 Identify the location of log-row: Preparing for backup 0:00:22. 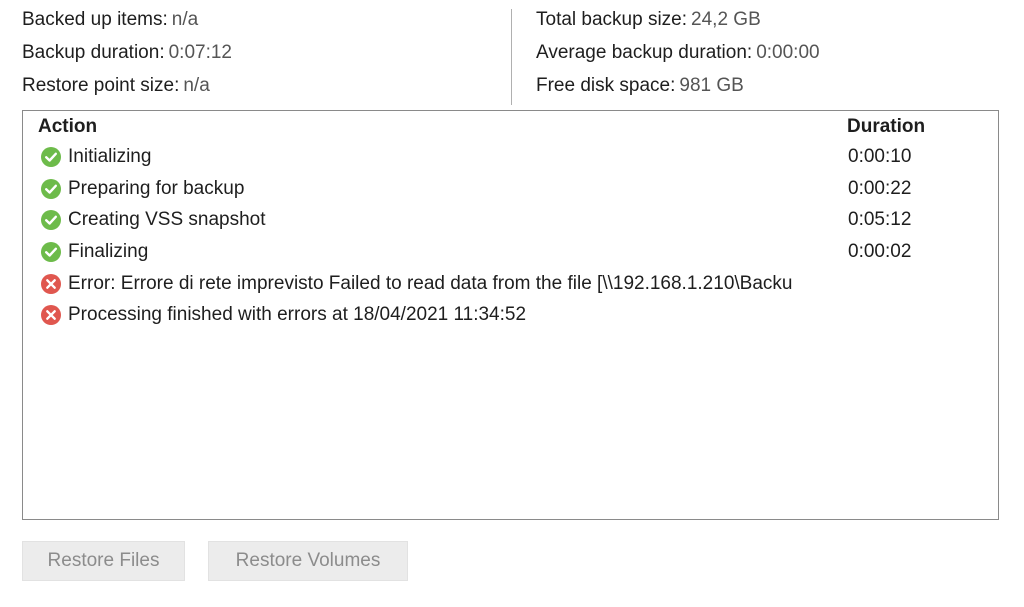
(510, 193).